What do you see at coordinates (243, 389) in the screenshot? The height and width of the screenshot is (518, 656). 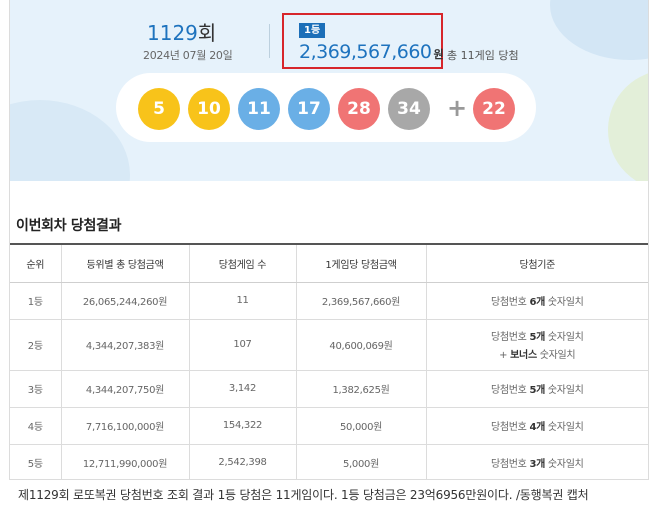 I see `winning-games-cell: 3,142` at bounding box center [243, 389].